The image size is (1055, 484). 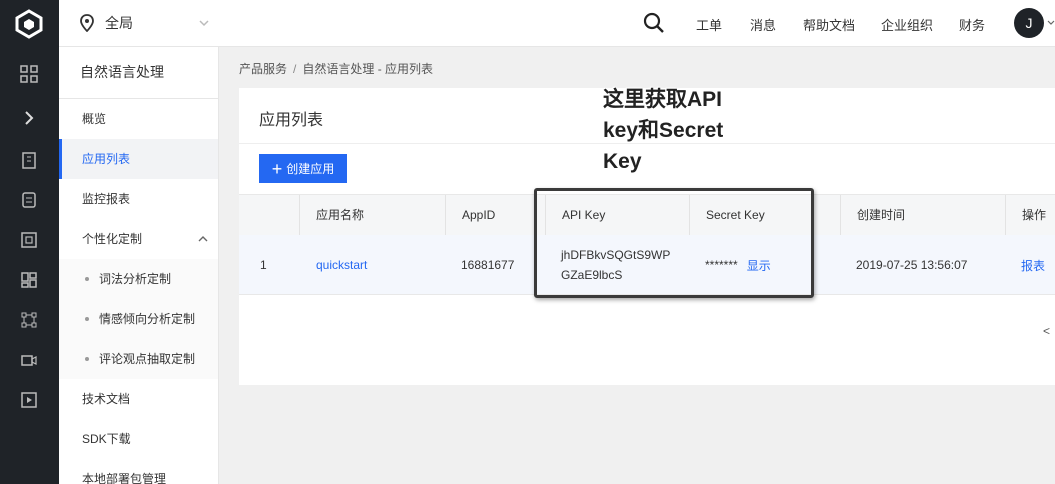 I want to click on sidebar-item-custom: 个性化定制, so click(x=138, y=239).